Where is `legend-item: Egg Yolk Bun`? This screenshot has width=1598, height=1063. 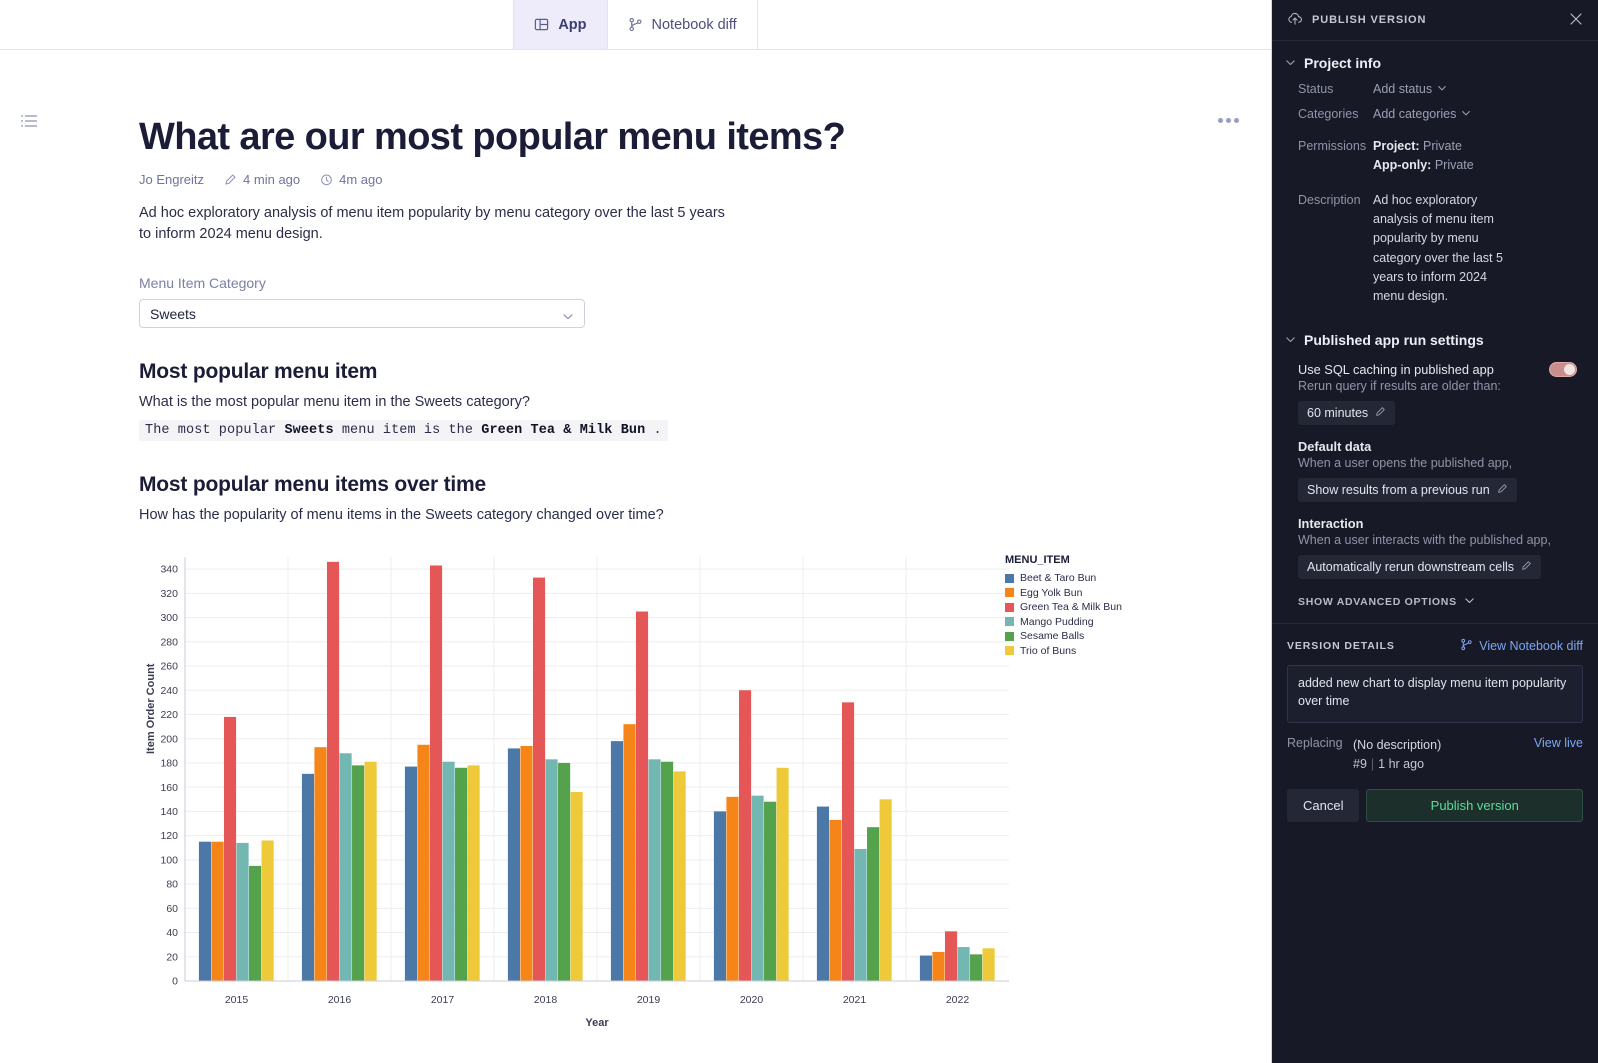 legend-item: Egg Yolk Bun is located at coordinates (1063, 593).